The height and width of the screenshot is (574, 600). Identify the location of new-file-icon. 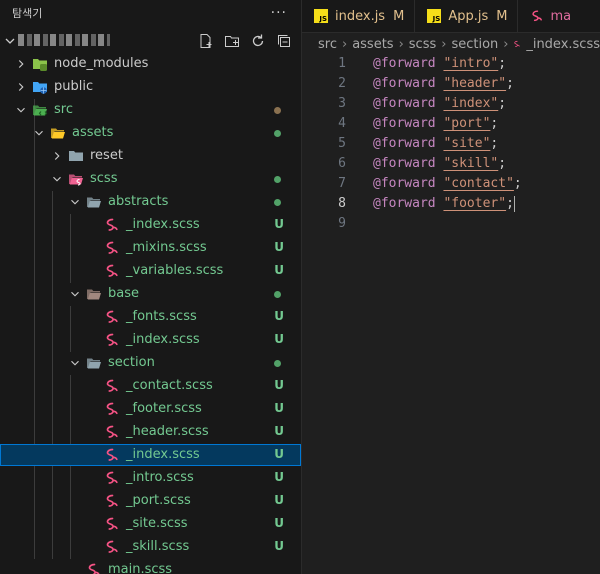
(206, 41).